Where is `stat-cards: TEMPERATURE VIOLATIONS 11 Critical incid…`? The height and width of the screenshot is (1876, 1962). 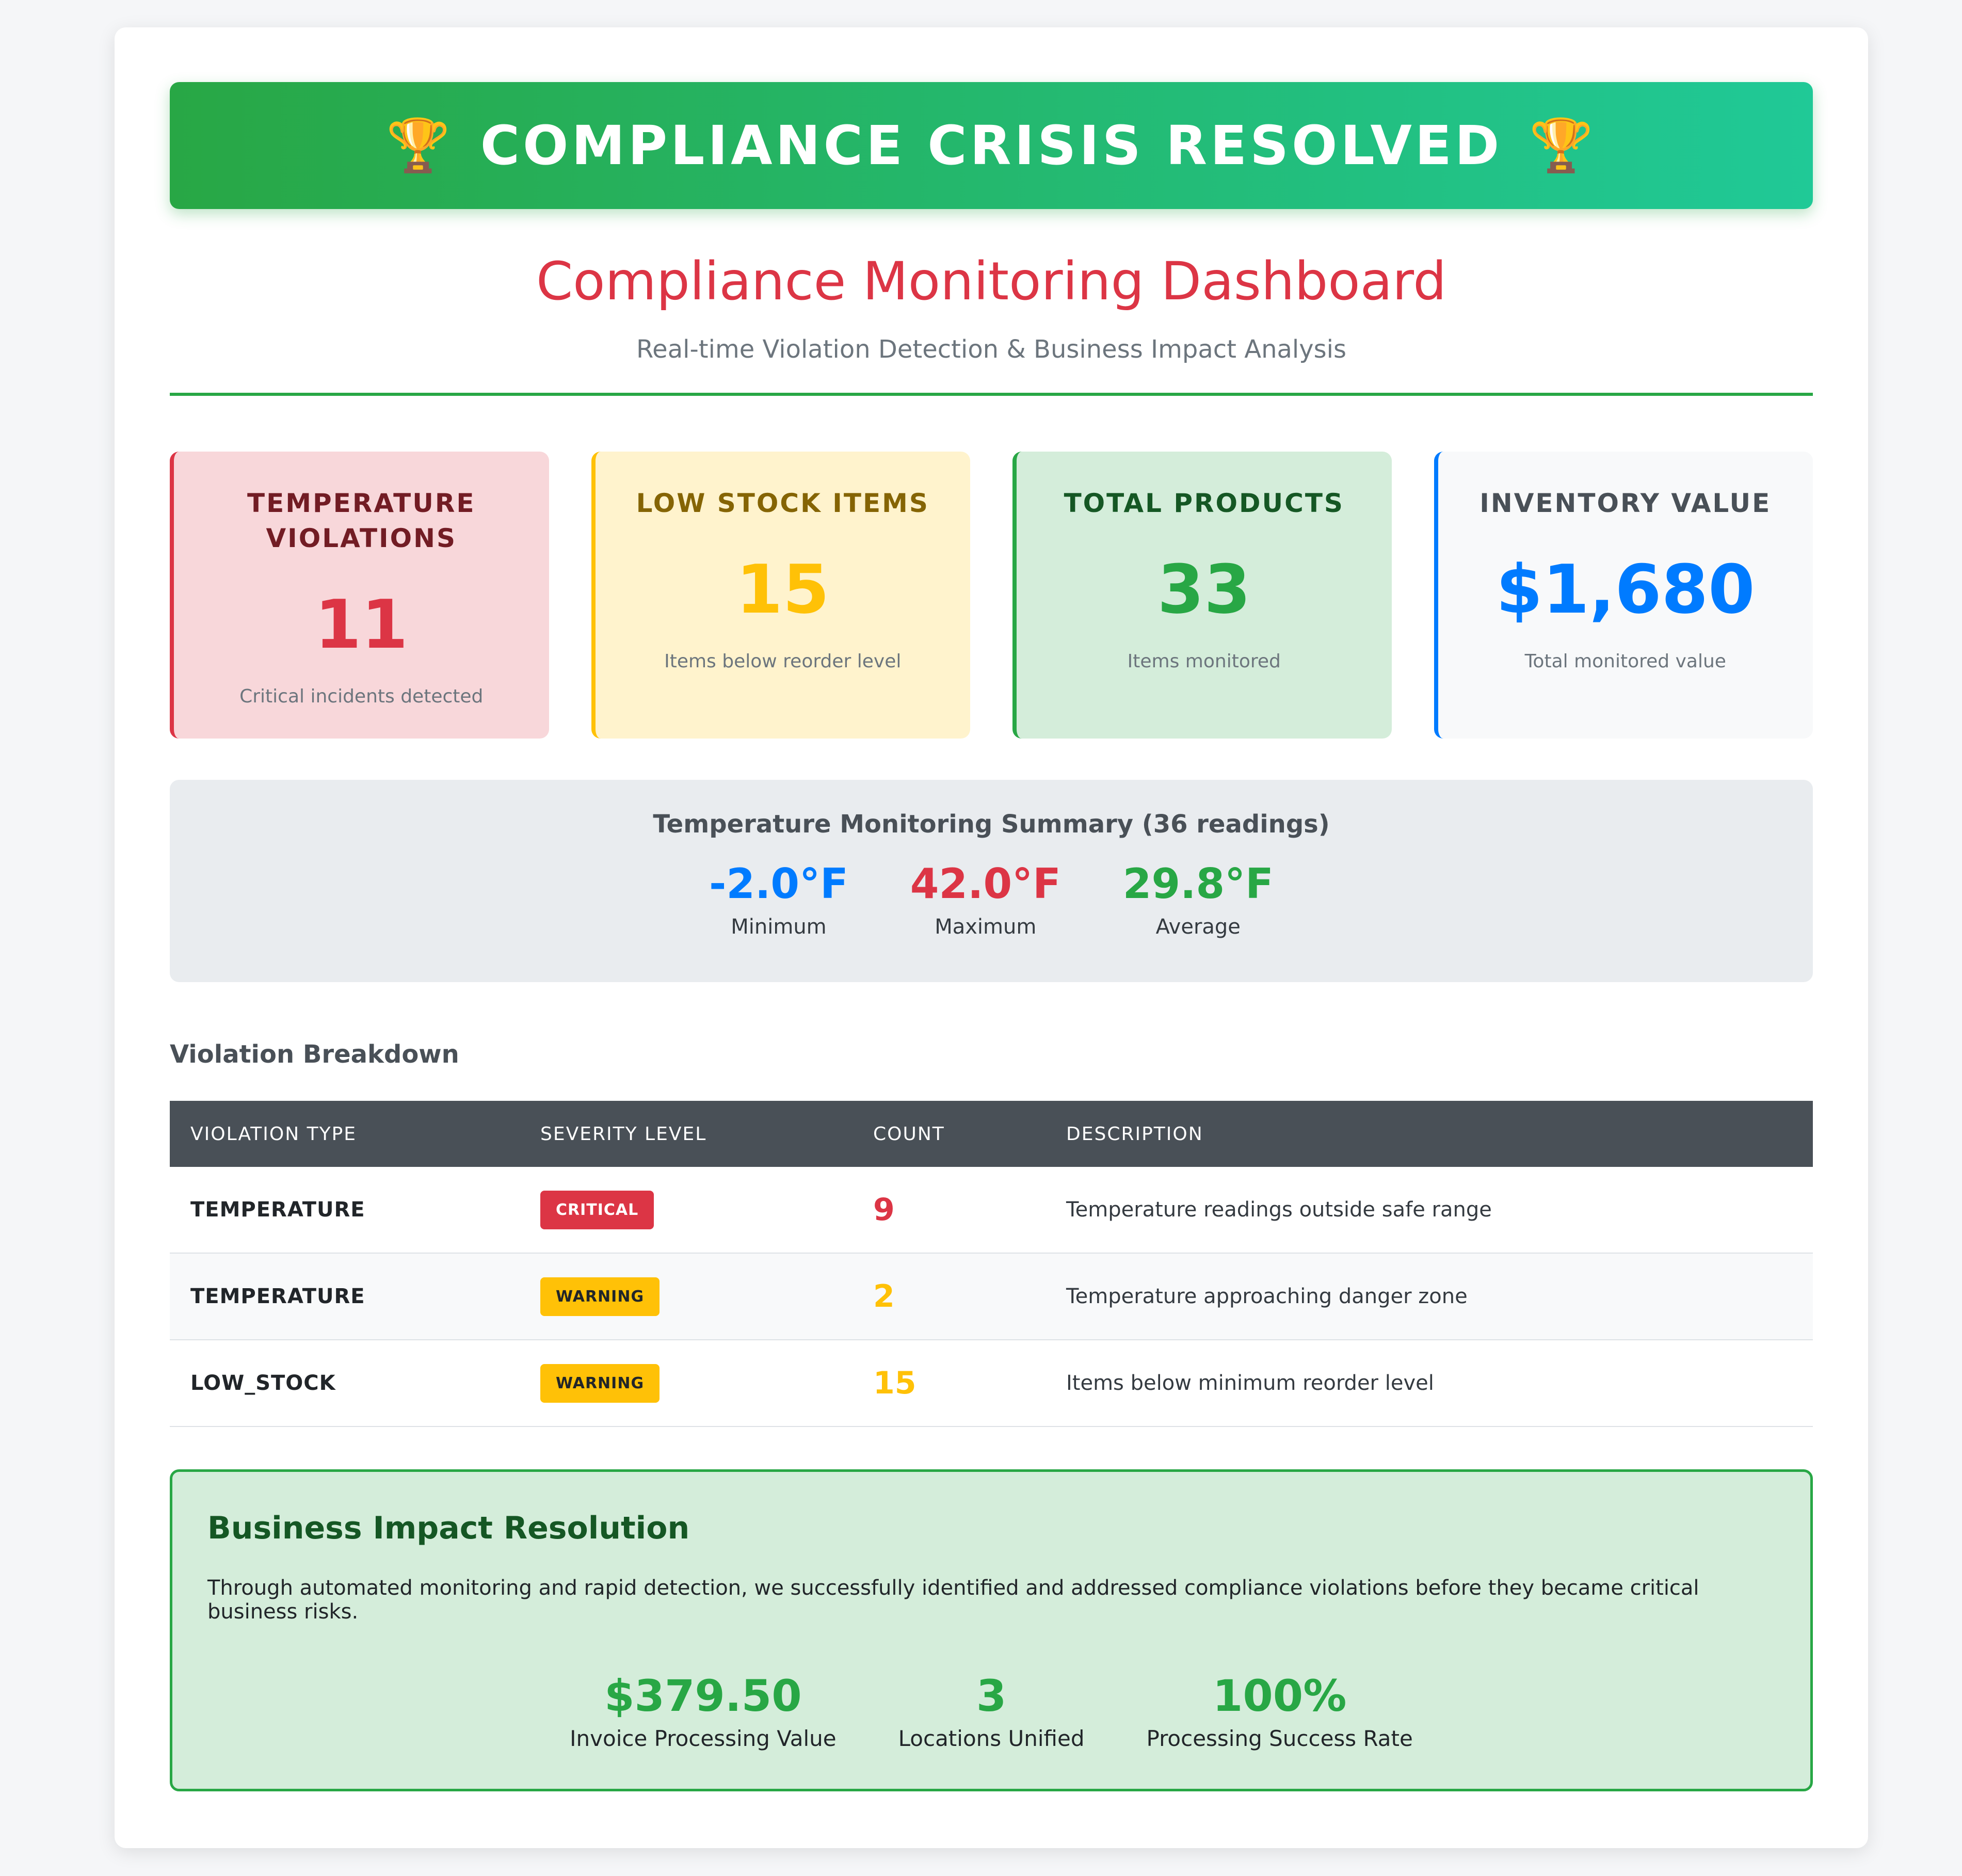 stat-cards: TEMPERATURE VIOLATIONS 11 Critical incid… is located at coordinates (992, 595).